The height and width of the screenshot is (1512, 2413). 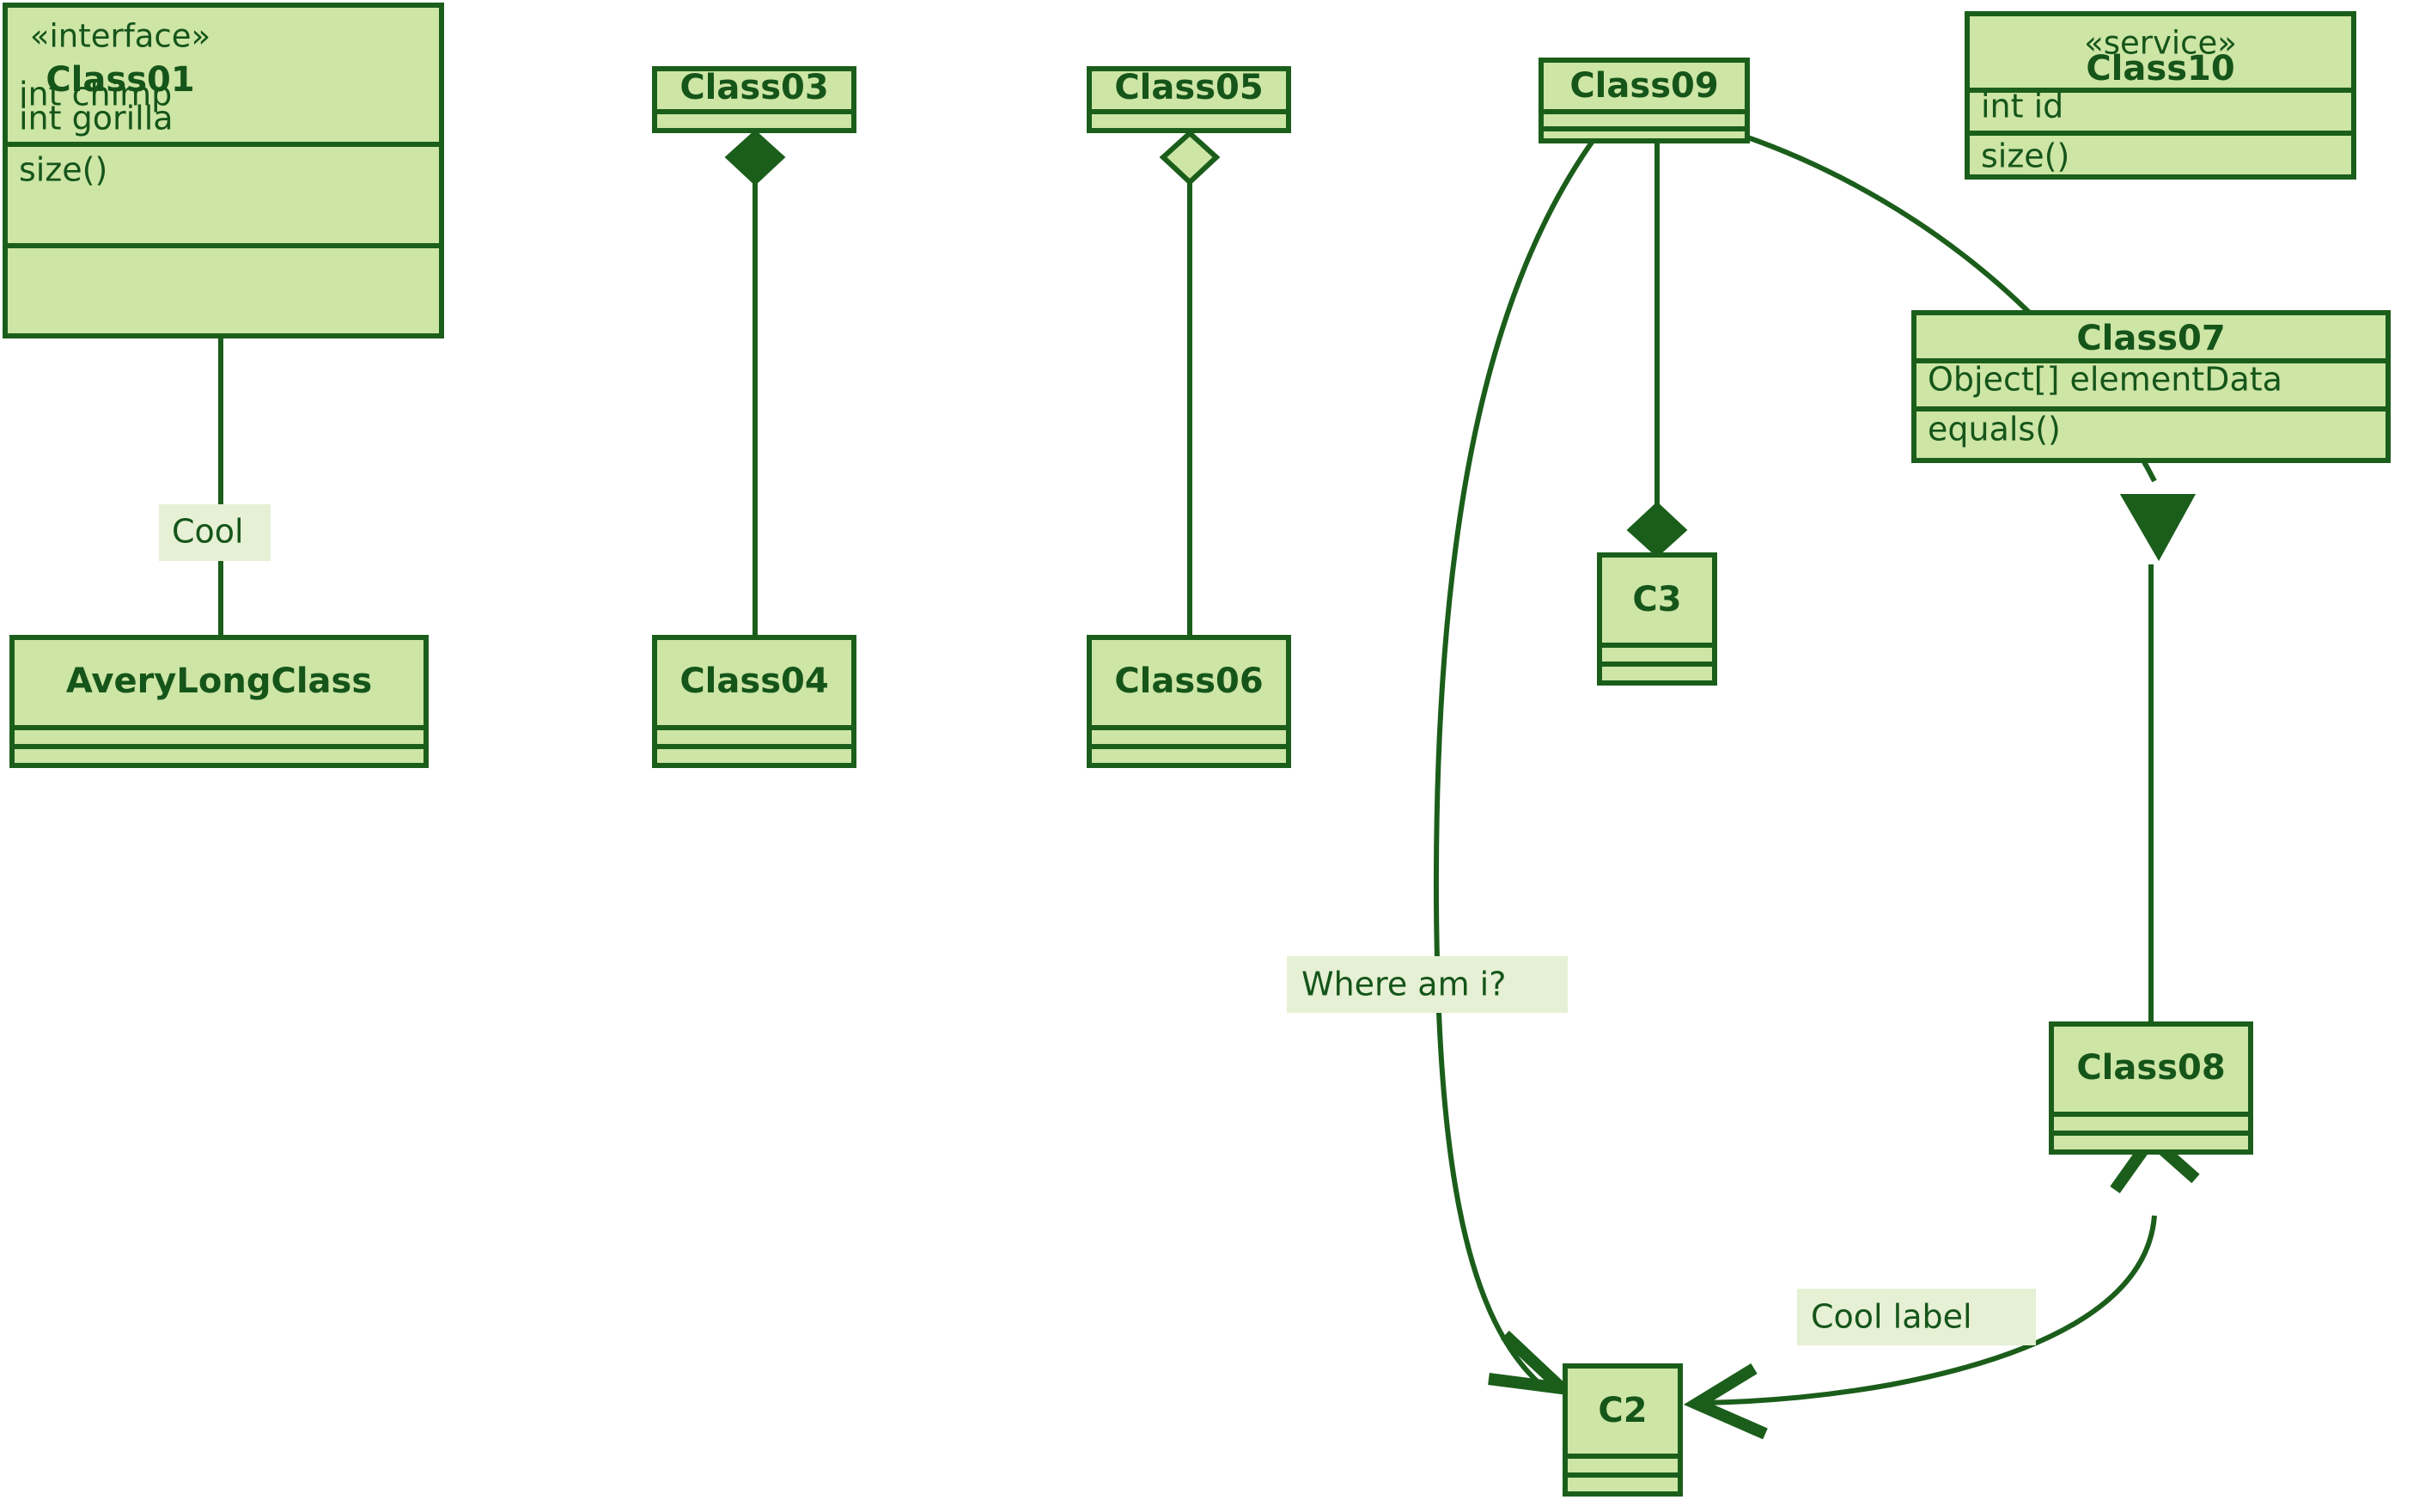 I want to click on edge-class09-to-c3, so click(x=1657, y=347).